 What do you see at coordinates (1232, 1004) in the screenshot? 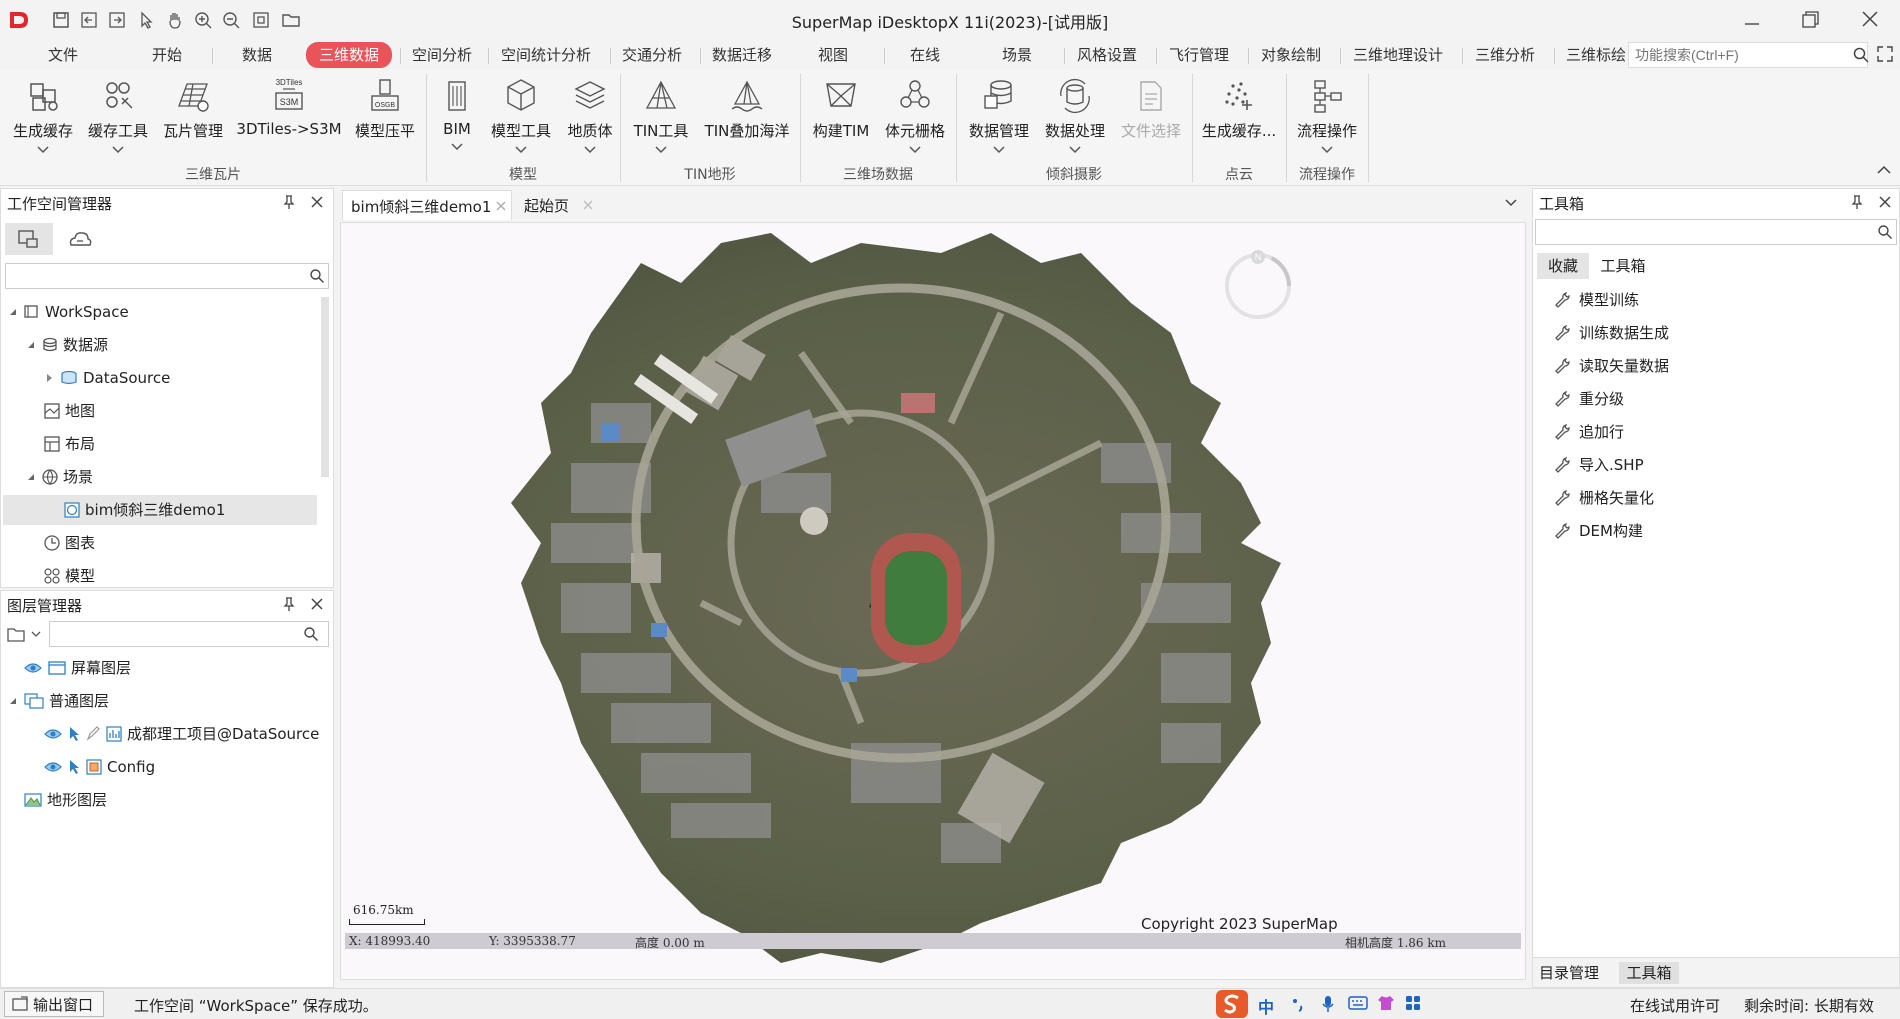
I see `ime-logo-icon` at bounding box center [1232, 1004].